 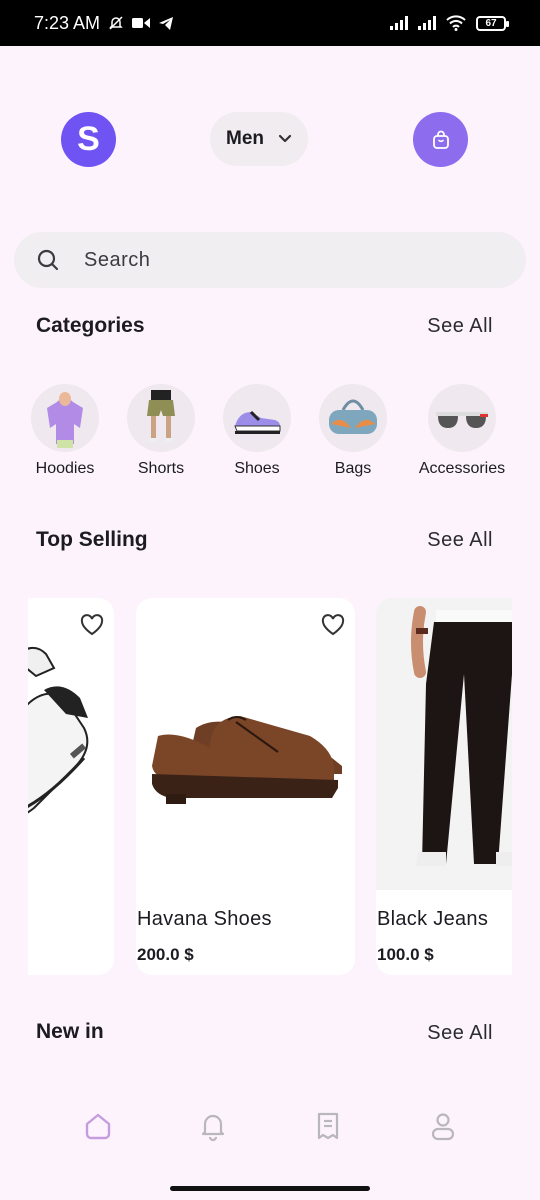 What do you see at coordinates (257, 468) in the screenshot?
I see `category-label: Shoes` at bounding box center [257, 468].